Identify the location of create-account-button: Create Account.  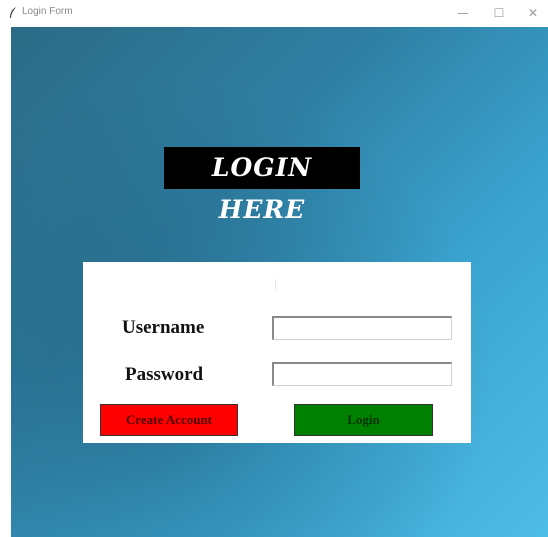
(169, 420).